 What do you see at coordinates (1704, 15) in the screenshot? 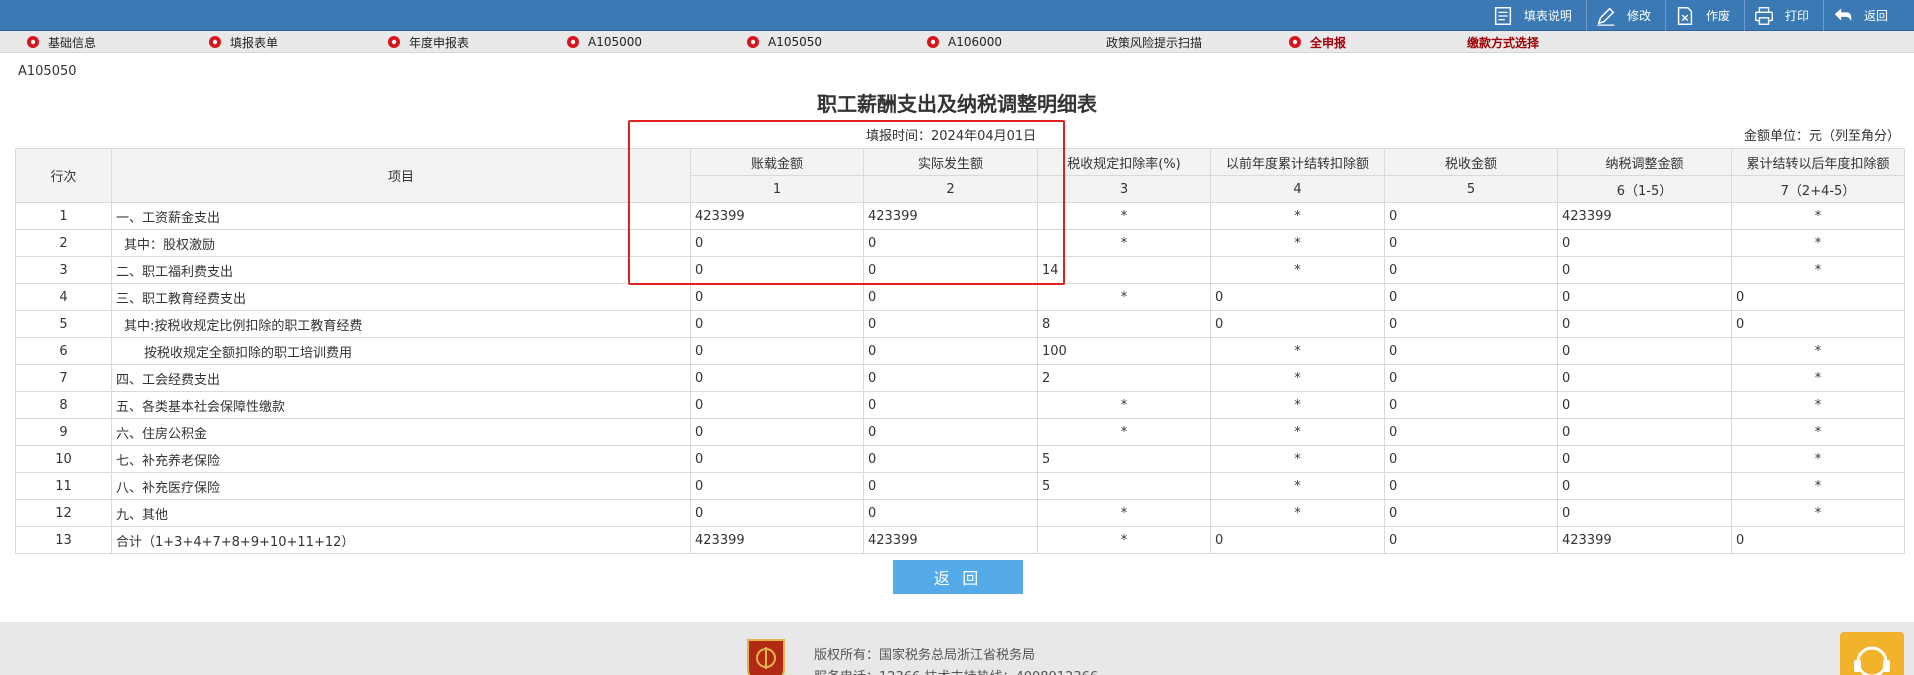
I see `void-button: 作废` at bounding box center [1704, 15].